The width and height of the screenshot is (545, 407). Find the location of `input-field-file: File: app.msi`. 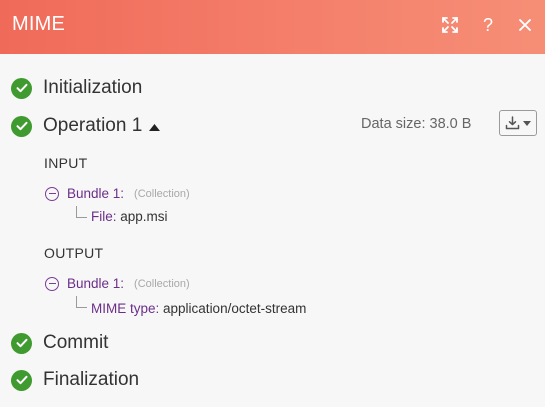

input-field-file: File: app.msi is located at coordinates (129, 216).